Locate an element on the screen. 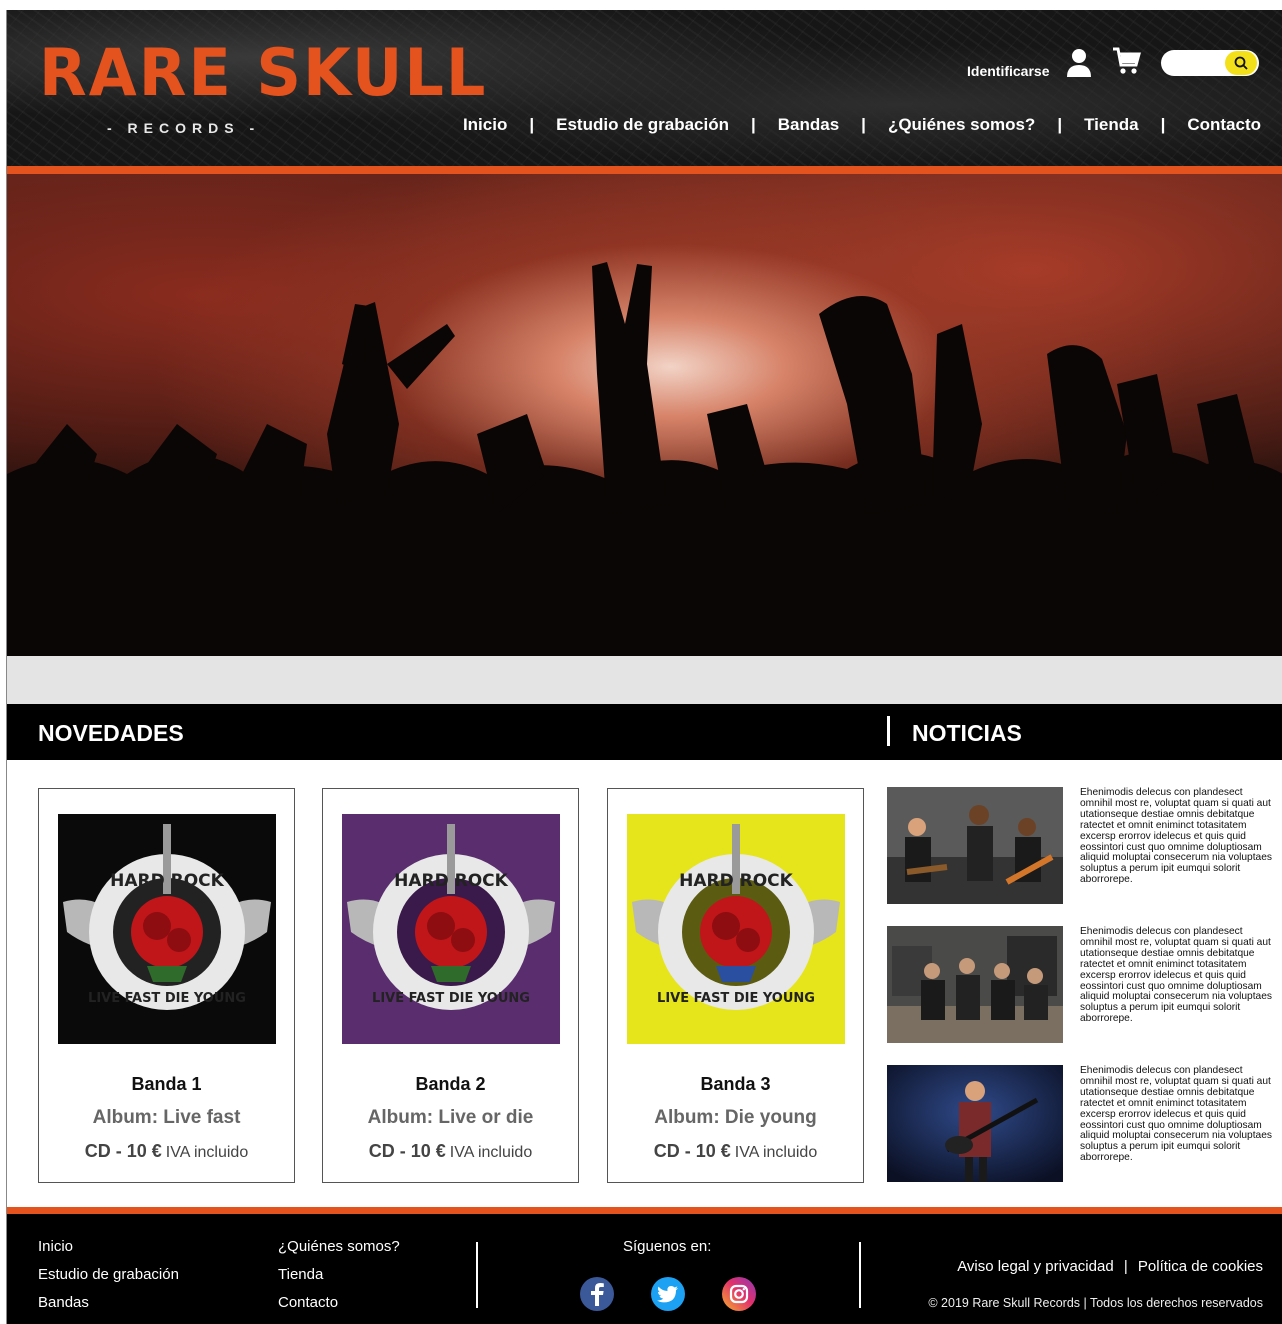  footer-accent-bar is located at coordinates (644, 1210).